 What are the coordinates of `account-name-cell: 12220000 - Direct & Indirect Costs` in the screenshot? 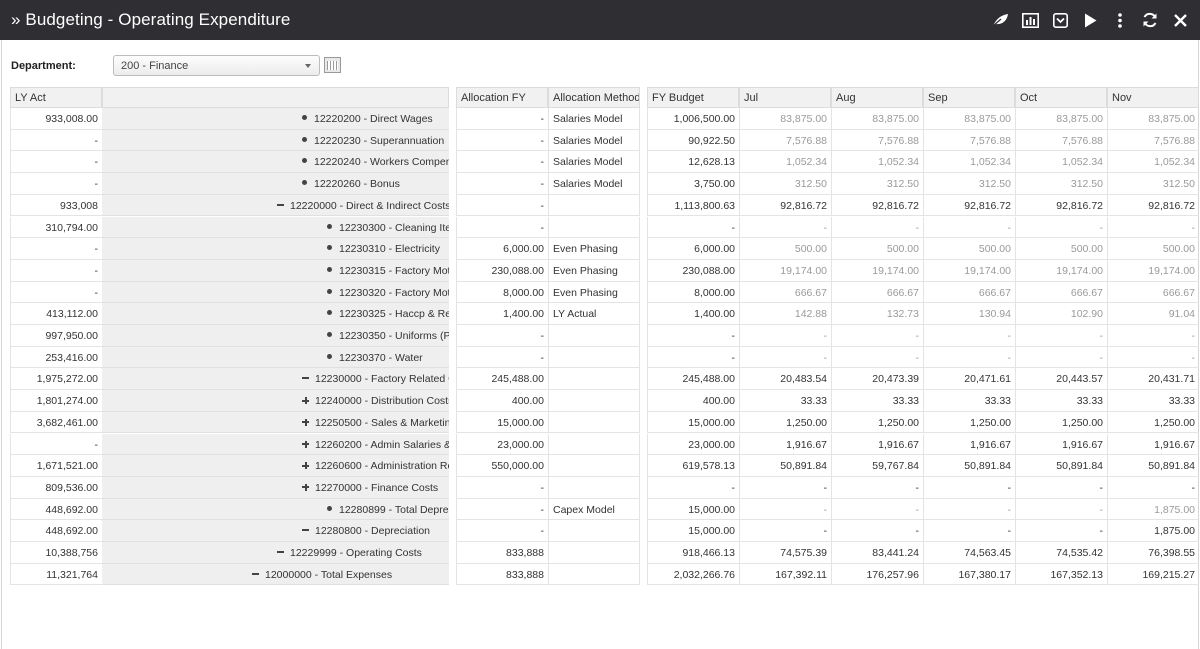 It's located at (275, 205).